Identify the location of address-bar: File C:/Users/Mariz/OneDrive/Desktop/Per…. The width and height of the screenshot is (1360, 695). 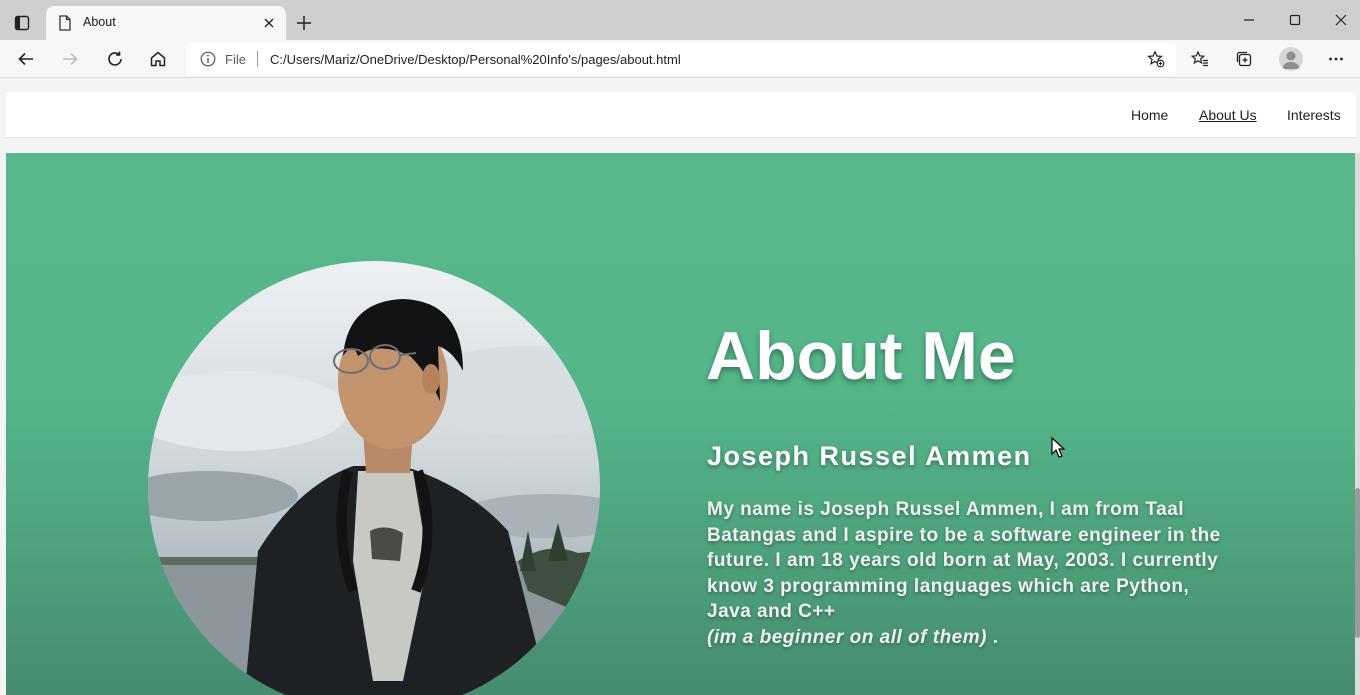
(681, 59).